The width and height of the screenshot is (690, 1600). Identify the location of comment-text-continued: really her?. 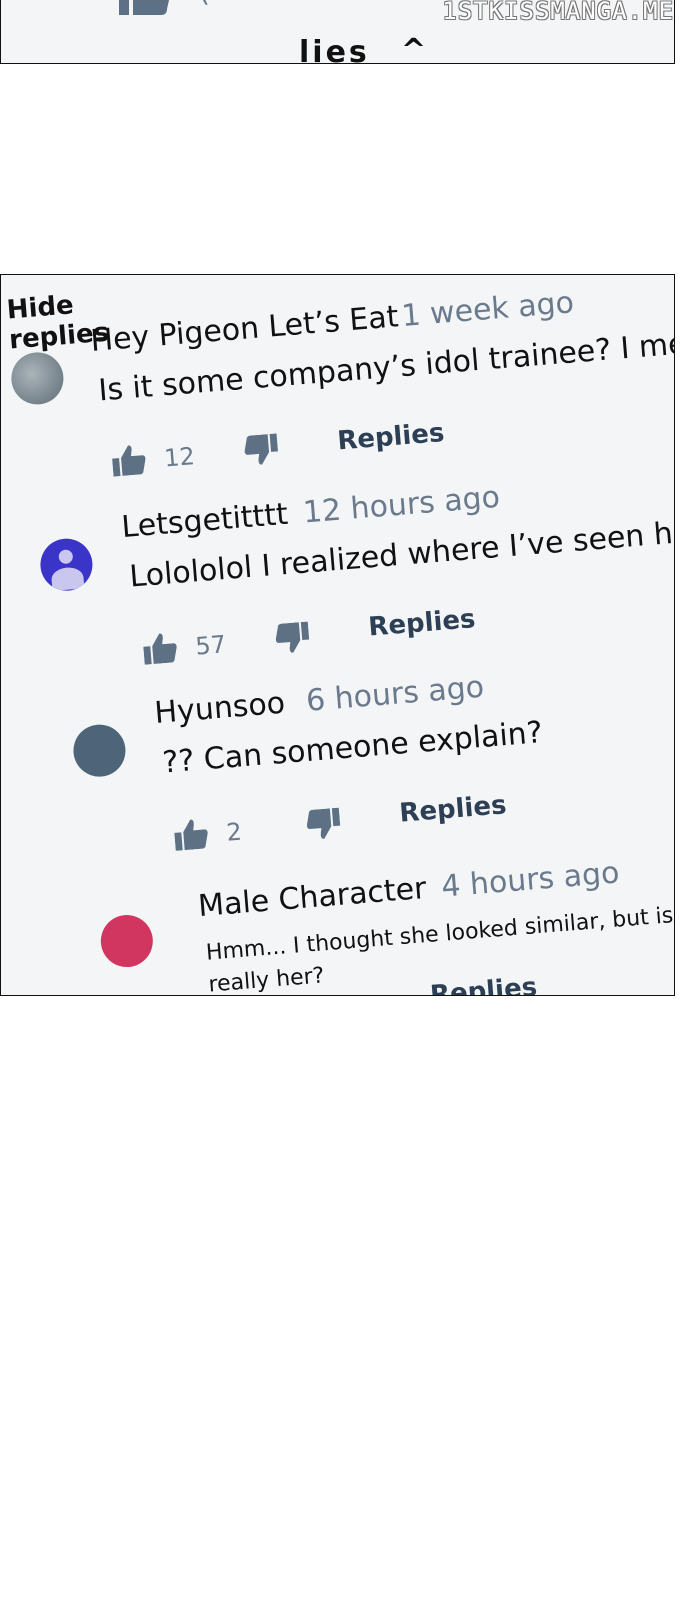
(266, 979).